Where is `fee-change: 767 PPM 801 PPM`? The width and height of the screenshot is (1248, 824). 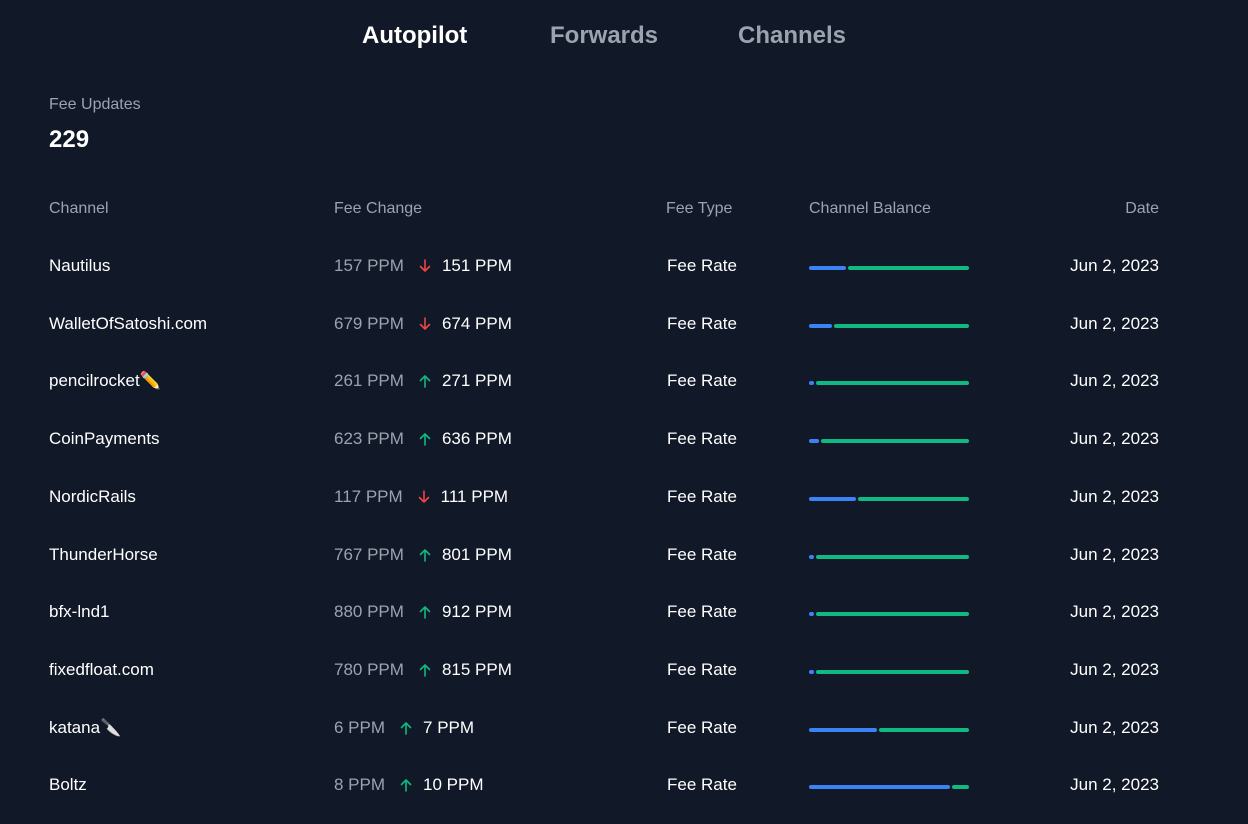 fee-change: 767 PPM 801 PPM is located at coordinates (423, 555).